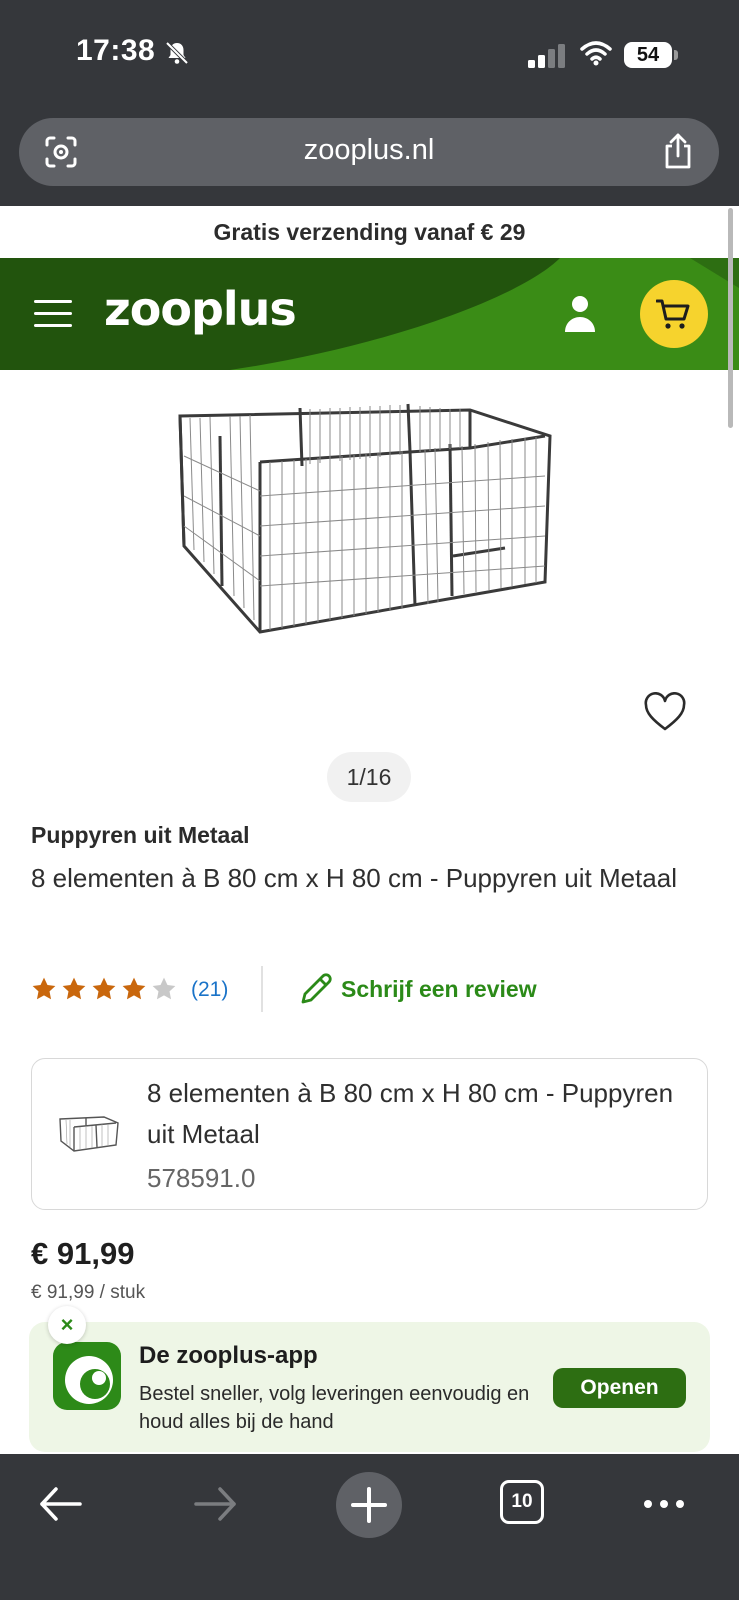 The width and height of the screenshot is (739, 1600). I want to click on zooplus-app-icon, so click(87, 1376).